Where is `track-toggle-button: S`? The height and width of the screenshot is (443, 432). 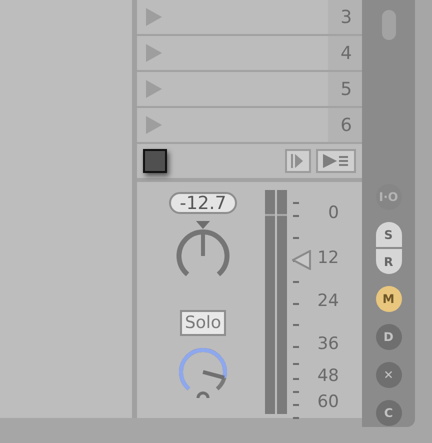 track-toggle-button: S is located at coordinates (389, 234).